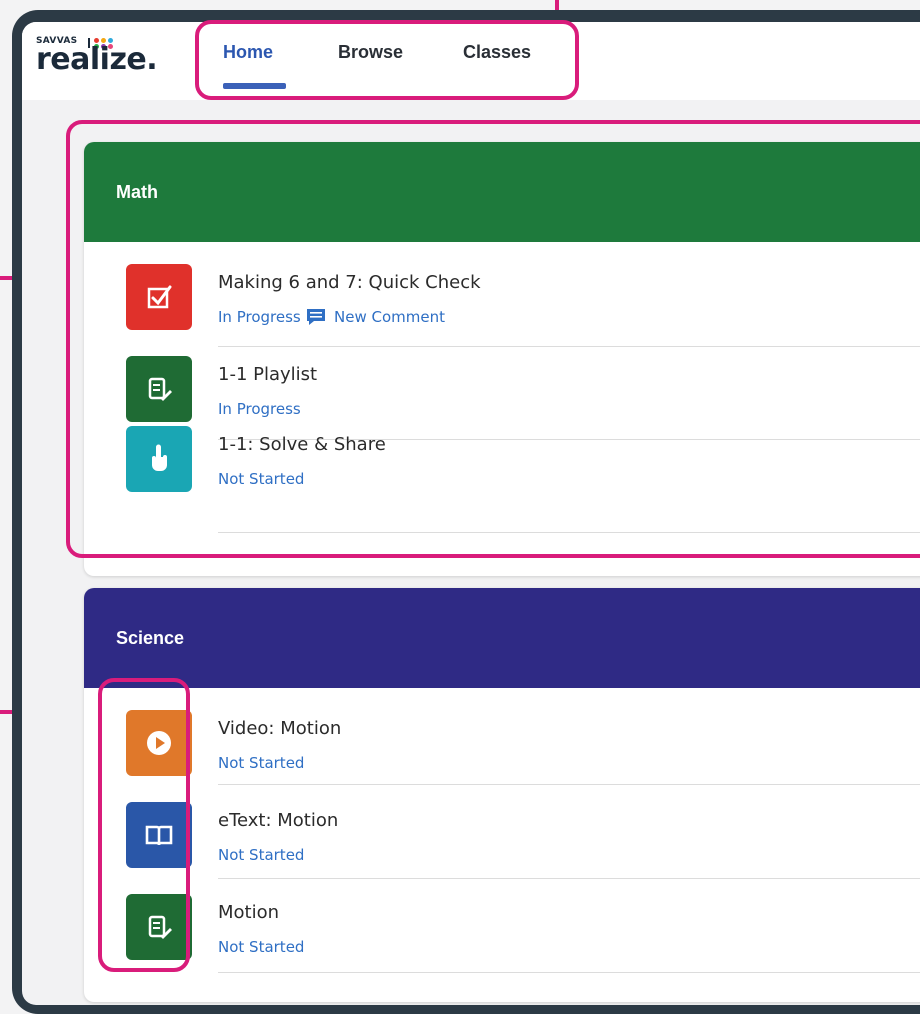  Describe the element at coordinates (497, 52) in the screenshot. I see `tab-classes: Classes` at that location.